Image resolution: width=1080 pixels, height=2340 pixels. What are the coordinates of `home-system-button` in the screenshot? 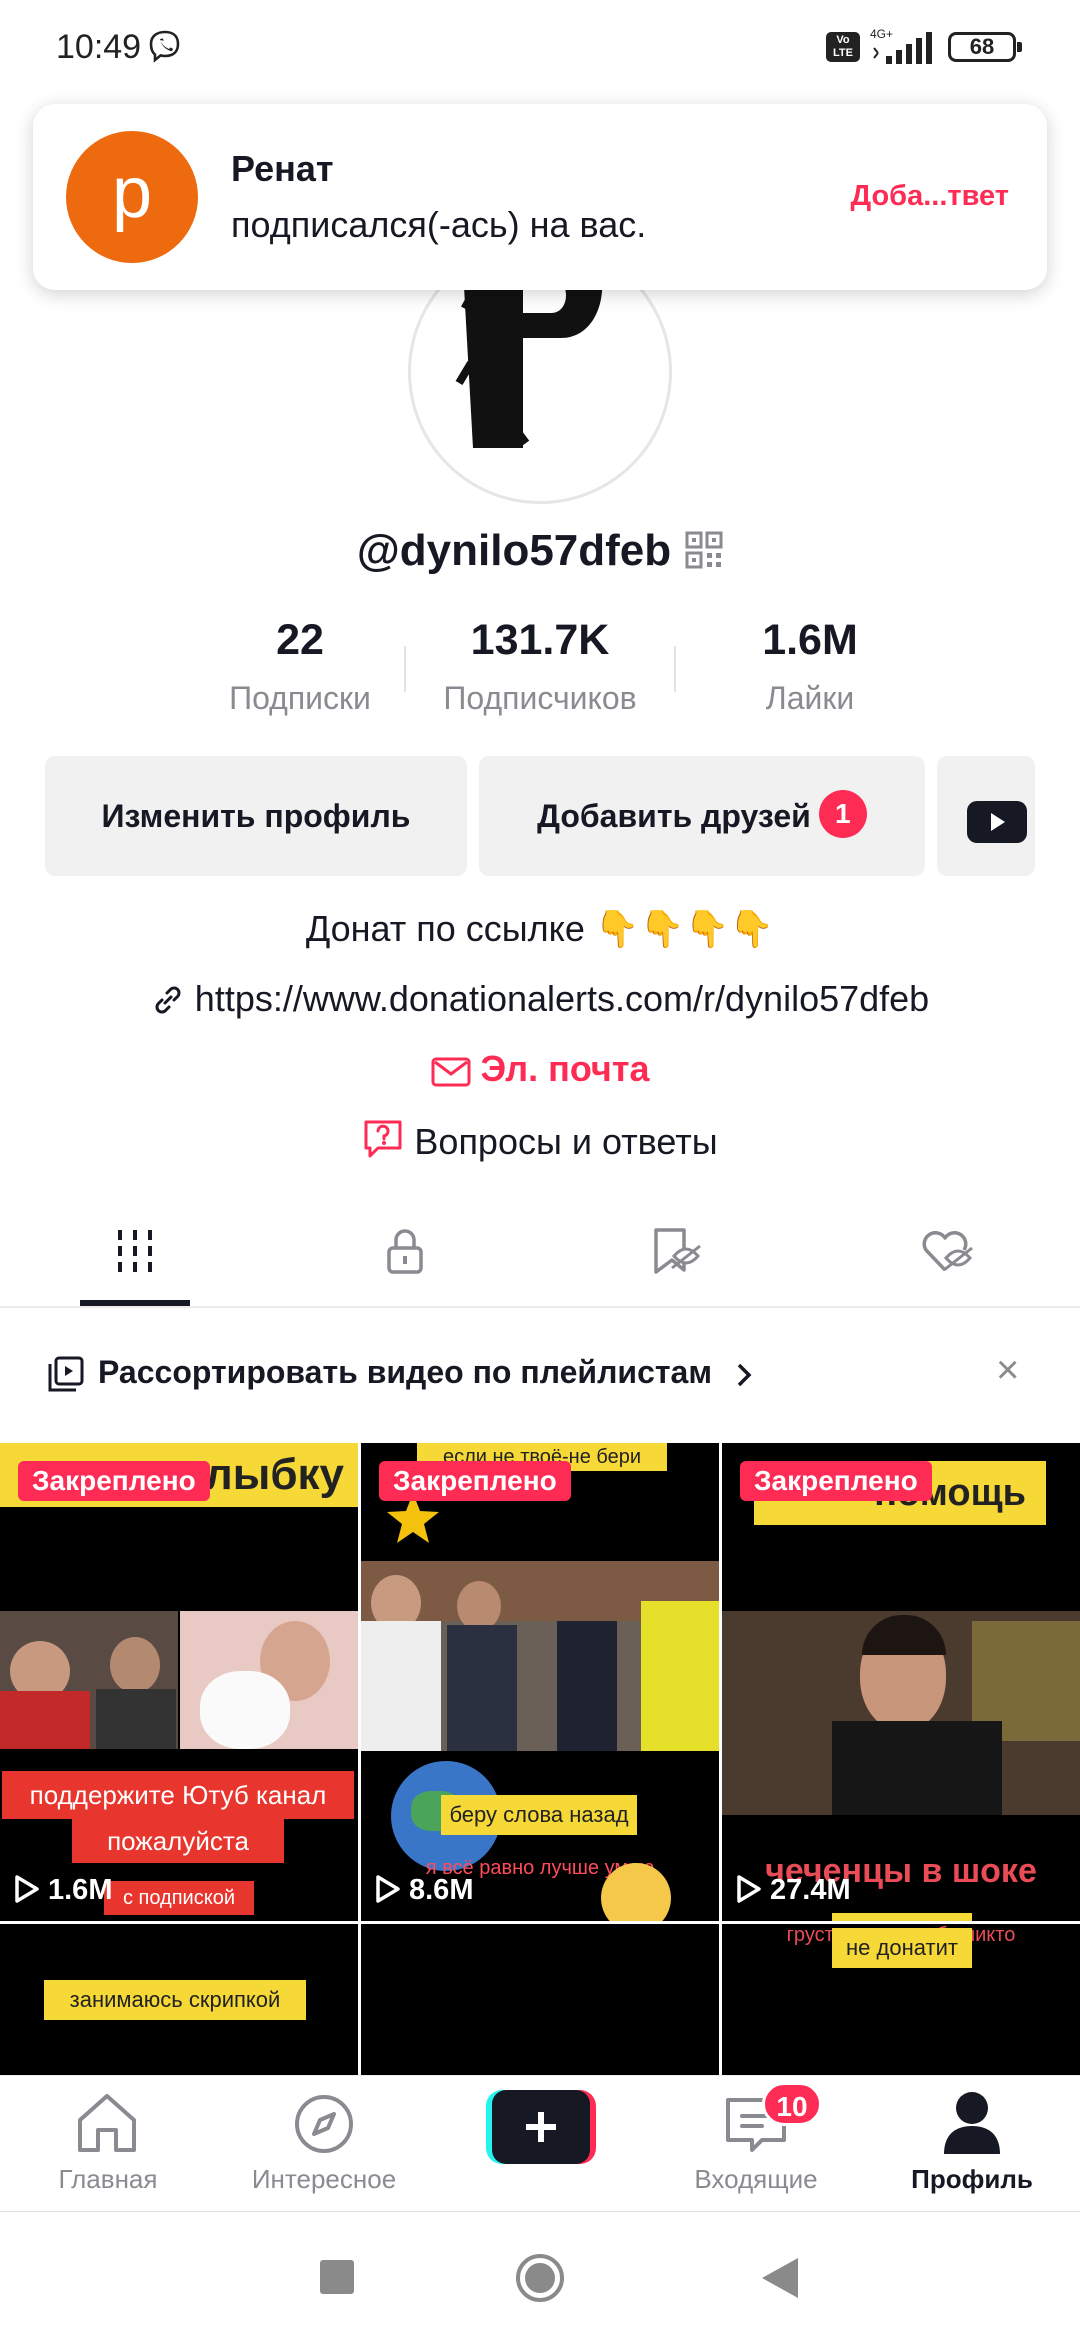 It's located at (540, 2278).